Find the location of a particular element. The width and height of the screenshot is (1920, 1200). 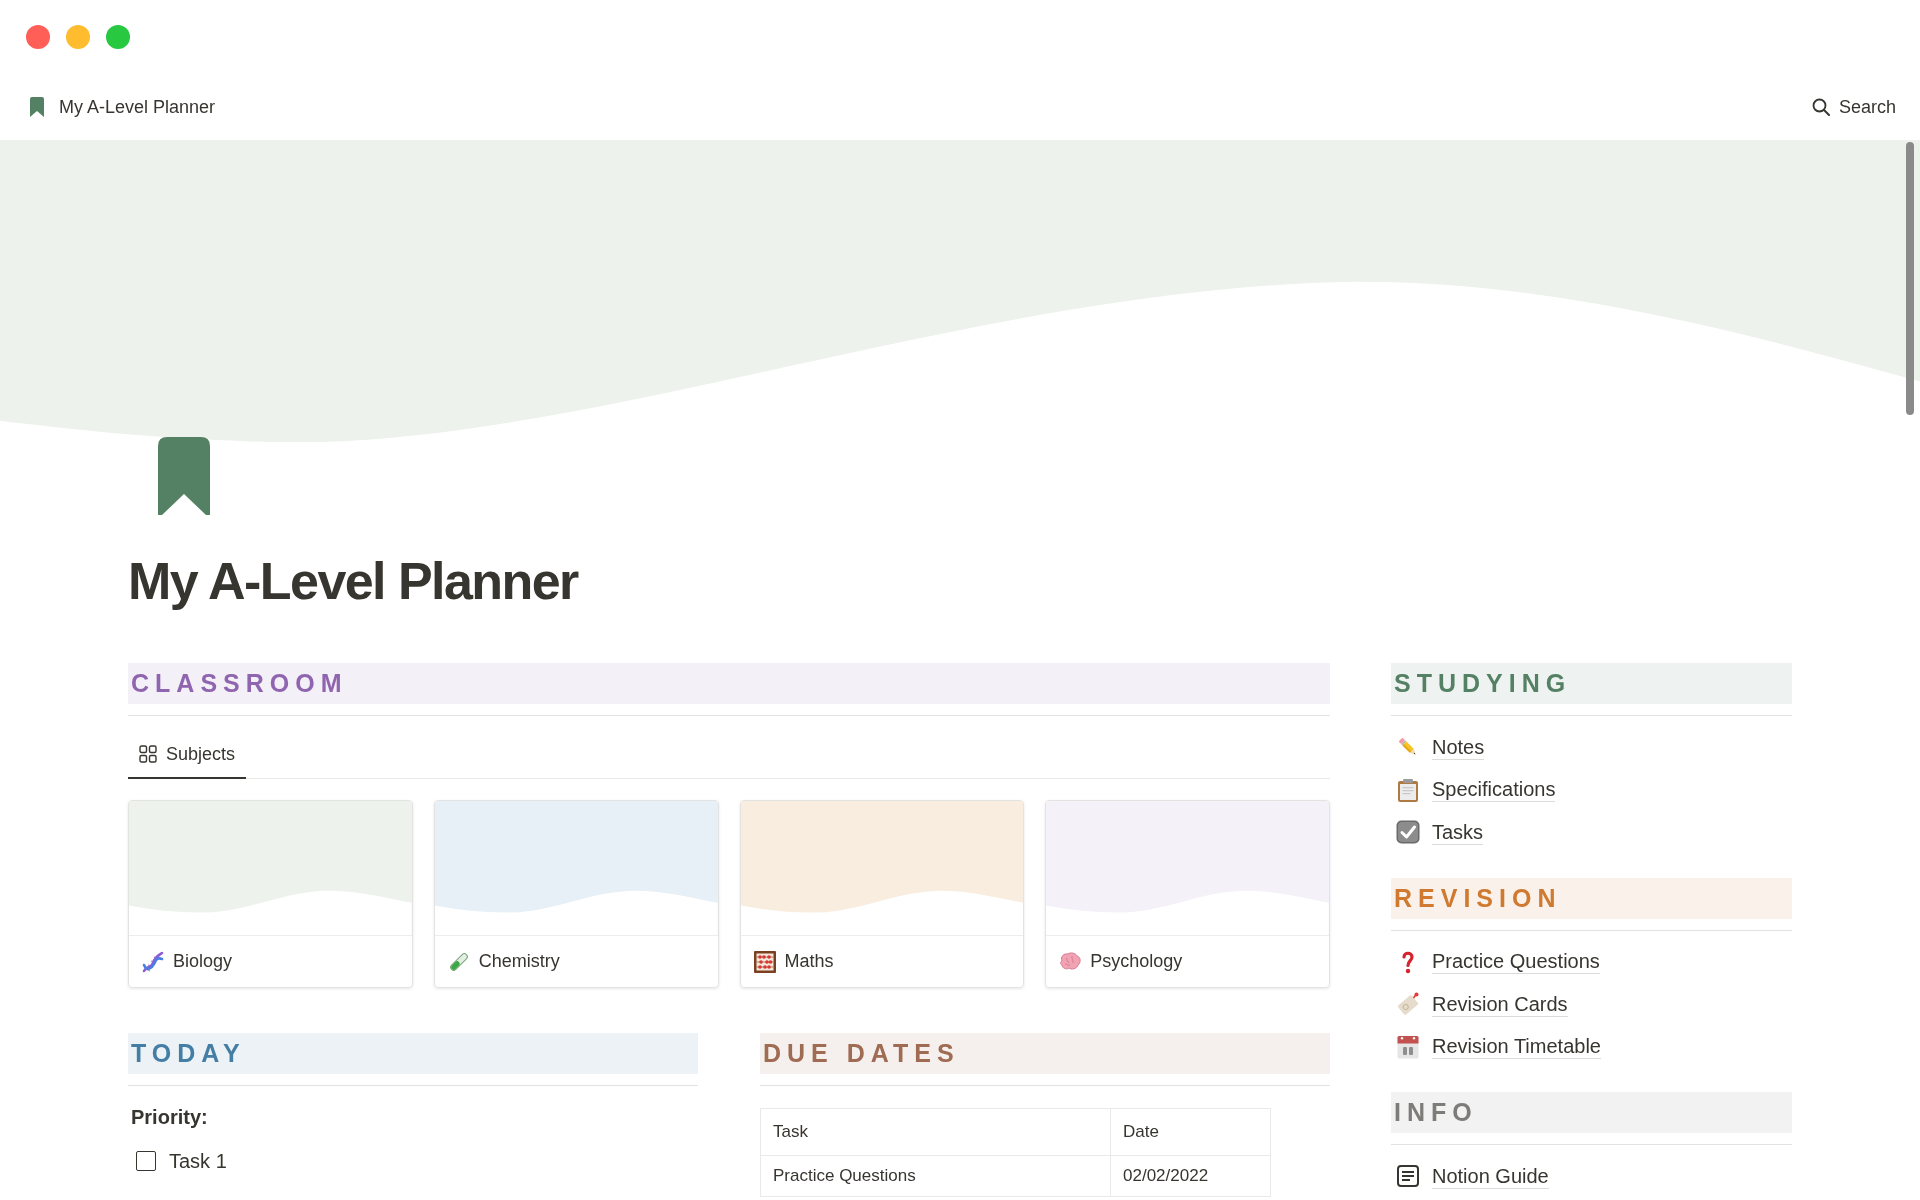

logo-icon is located at coordinates (1408, 1176).